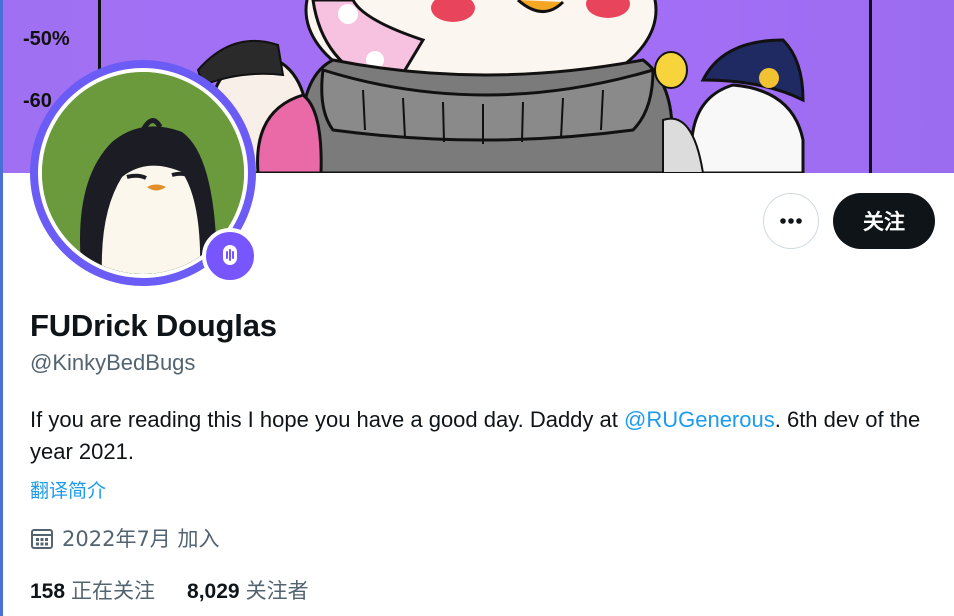 This screenshot has height=616, width=954. I want to click on more-icon, so click(791, 221).